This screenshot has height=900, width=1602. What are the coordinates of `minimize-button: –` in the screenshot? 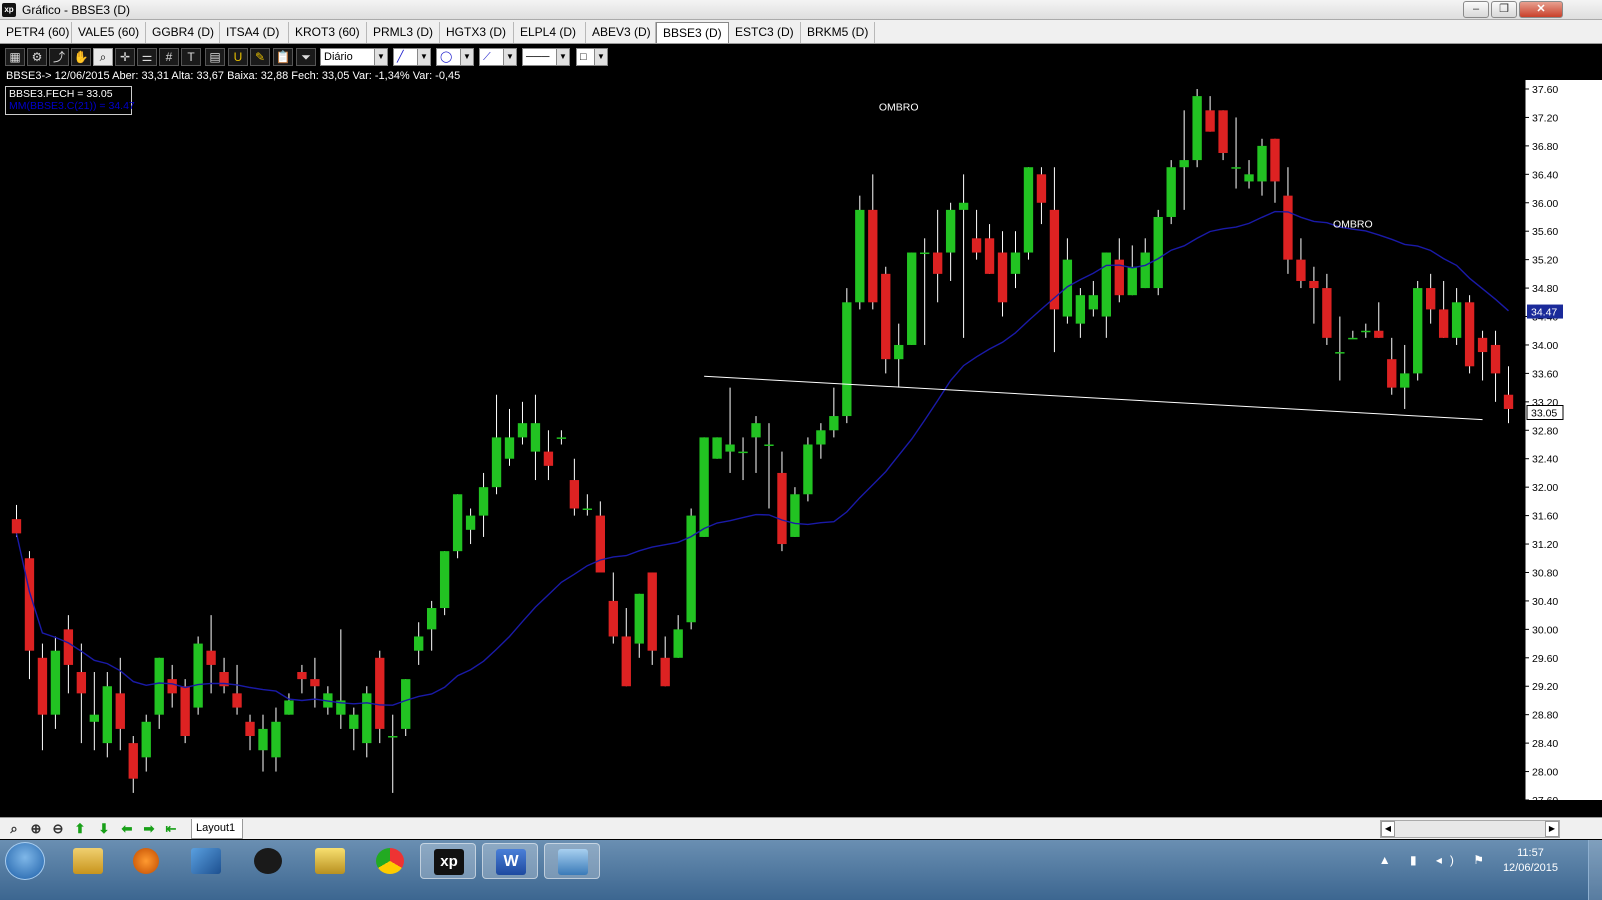 It's located at (1476, 9).